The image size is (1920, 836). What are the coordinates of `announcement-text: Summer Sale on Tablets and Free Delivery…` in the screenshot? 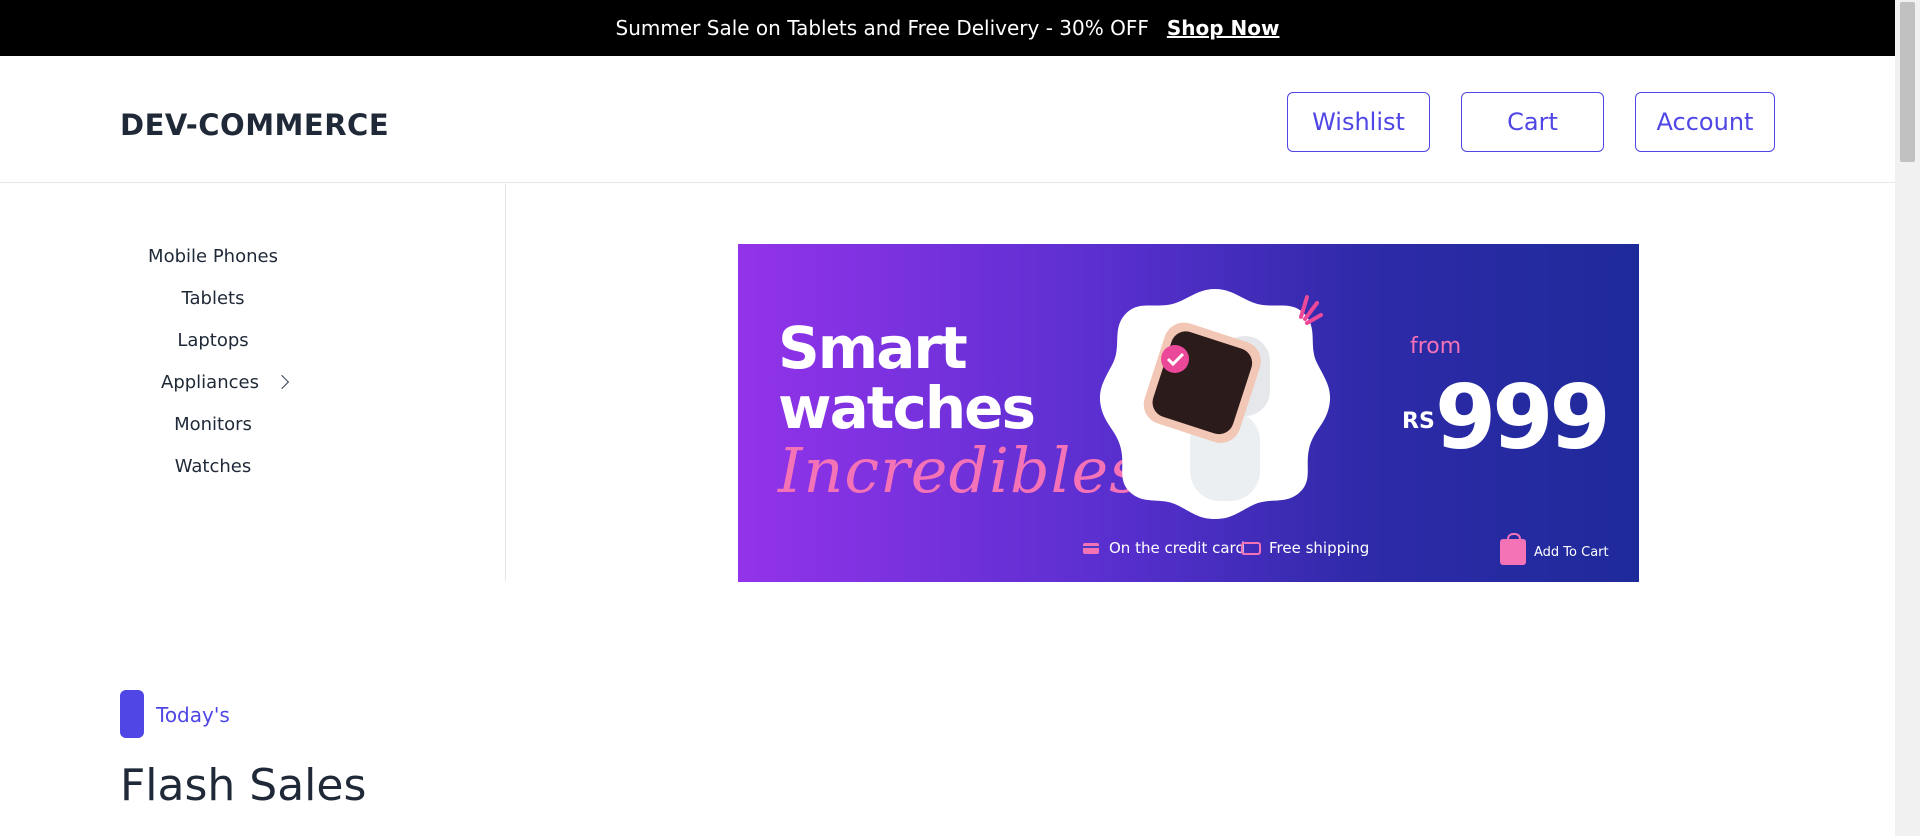 It's located at (882, 28).